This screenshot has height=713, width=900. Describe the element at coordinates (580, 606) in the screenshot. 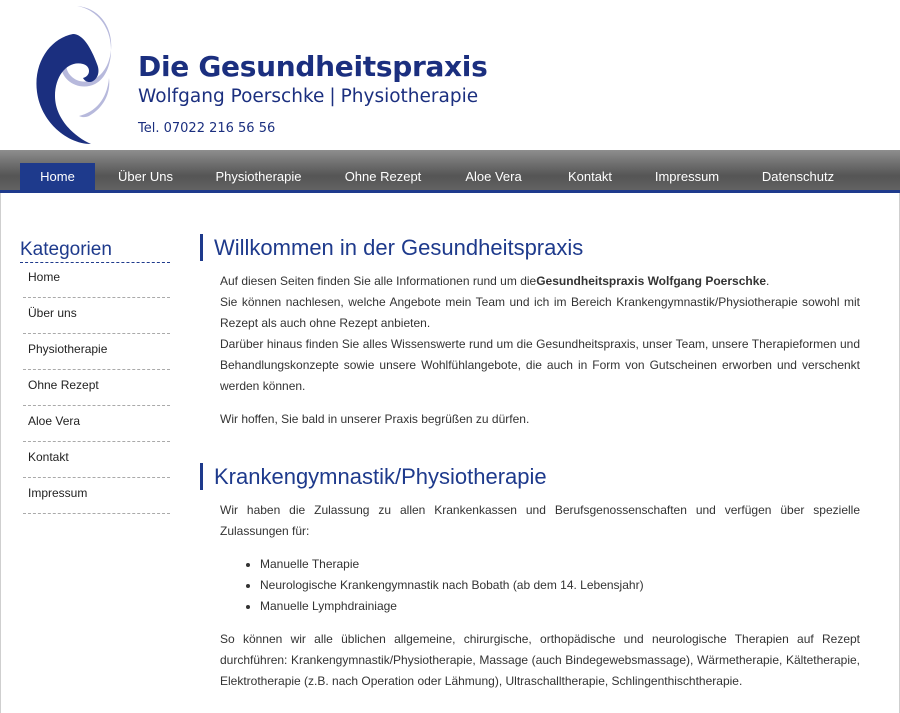

I see `list-item: Manuelle Lymphdrainiage` at that location.